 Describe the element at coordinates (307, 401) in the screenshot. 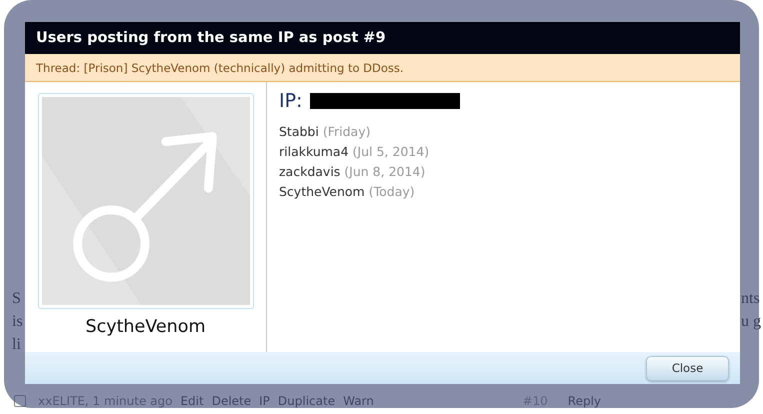

I see `post-action-link: Duplicate` at that location.